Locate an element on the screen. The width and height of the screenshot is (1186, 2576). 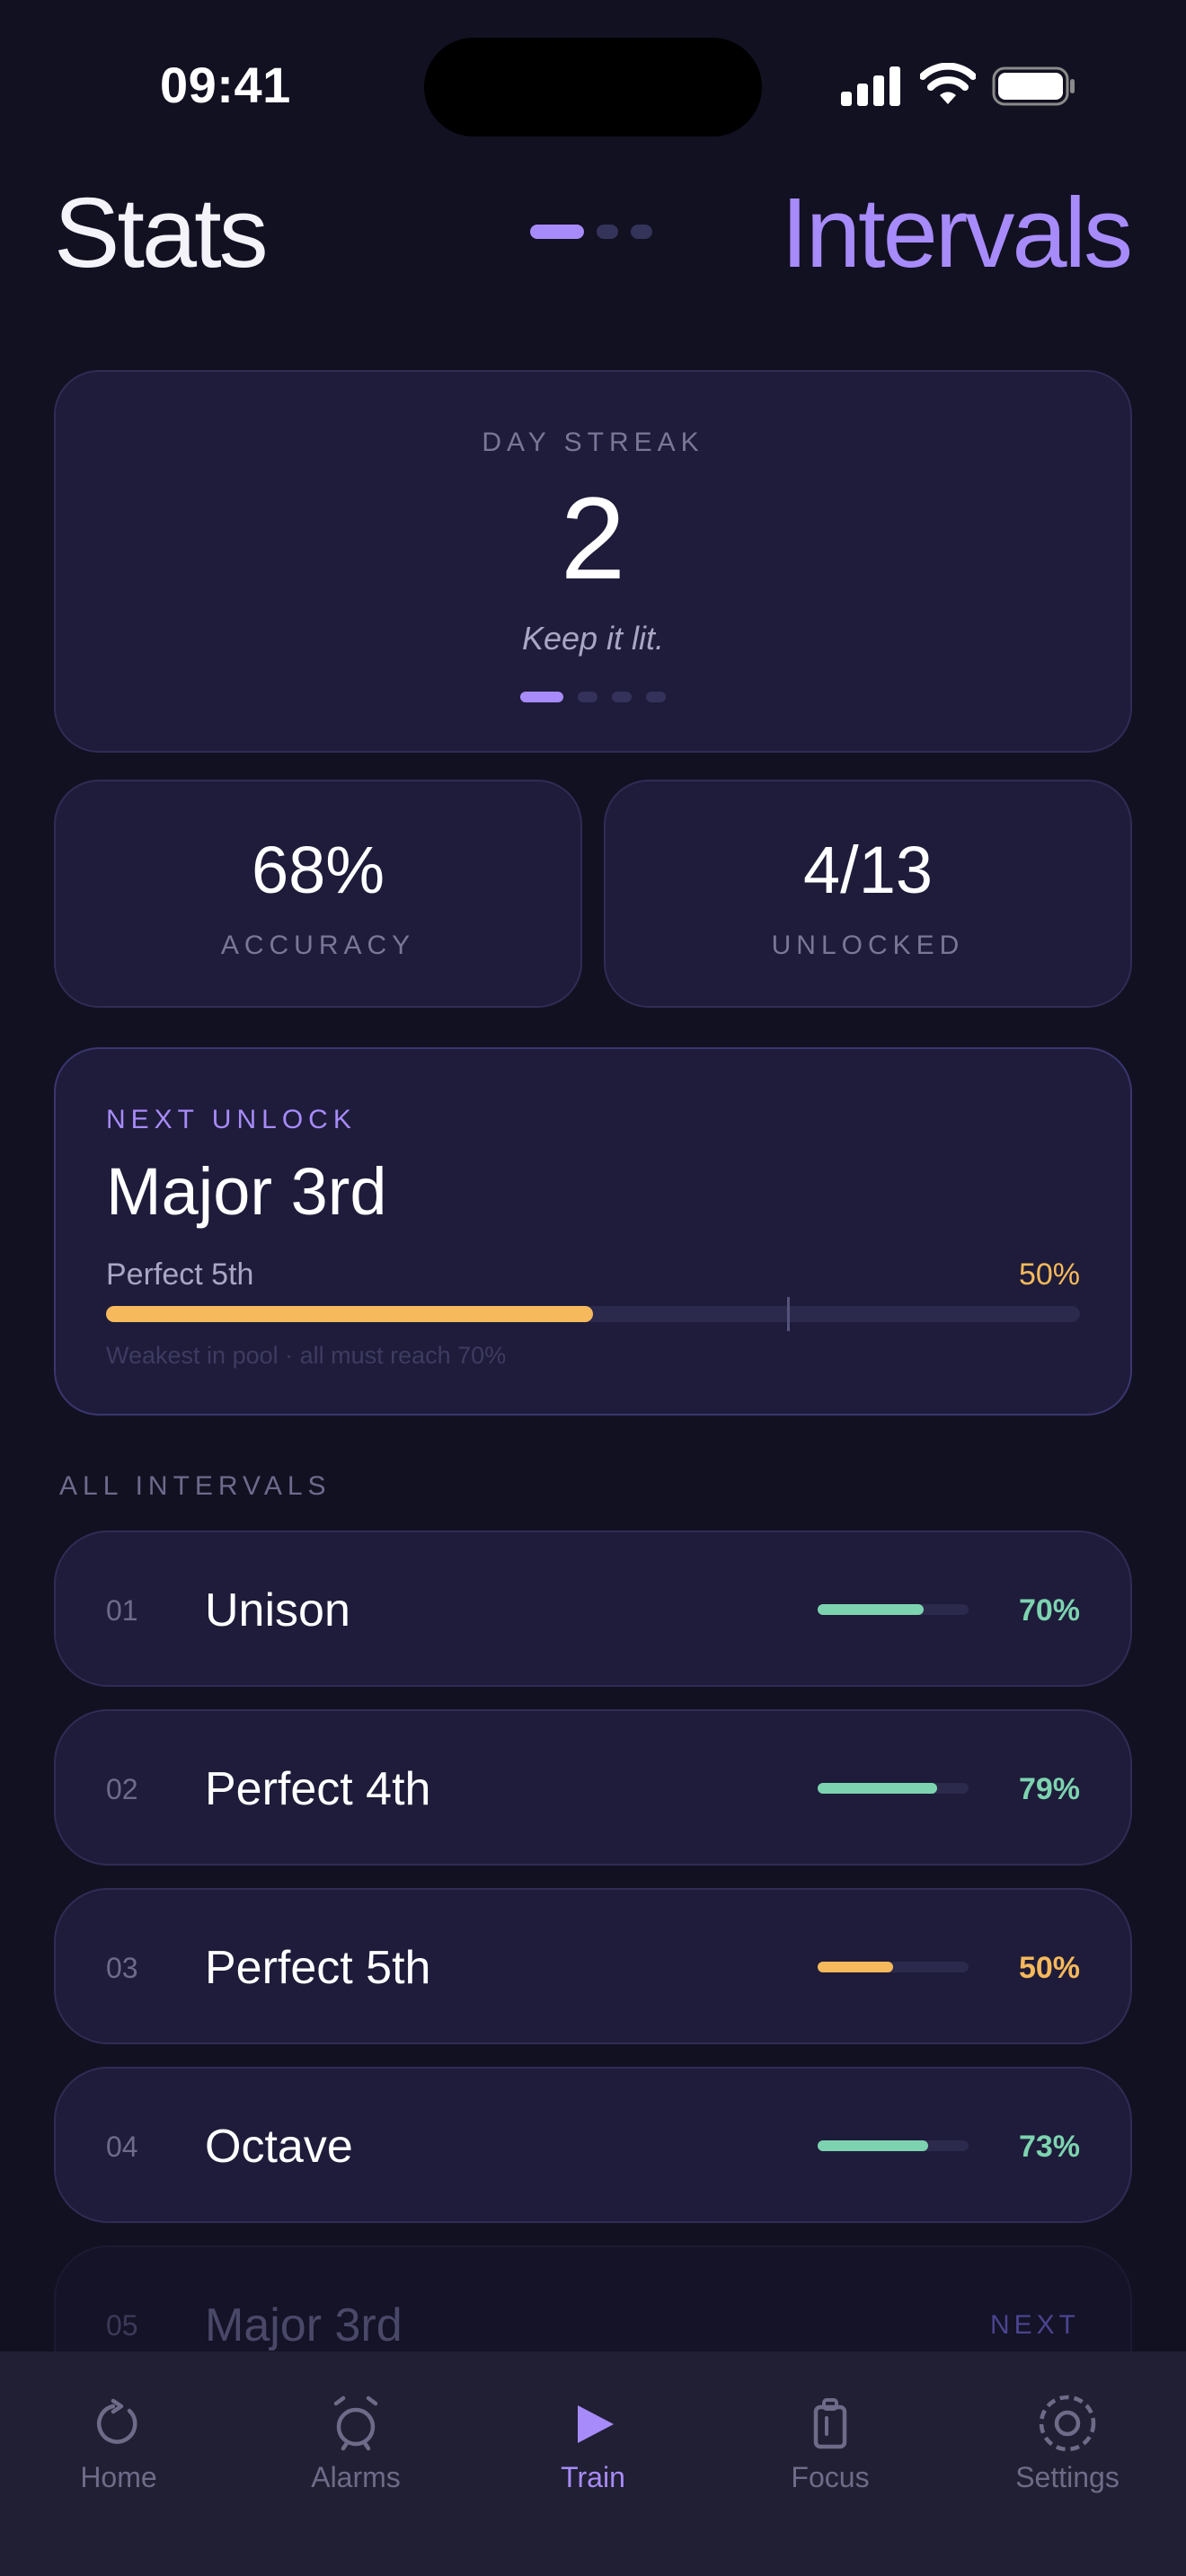
streak-dot-active is located at coordinates (541, 697).